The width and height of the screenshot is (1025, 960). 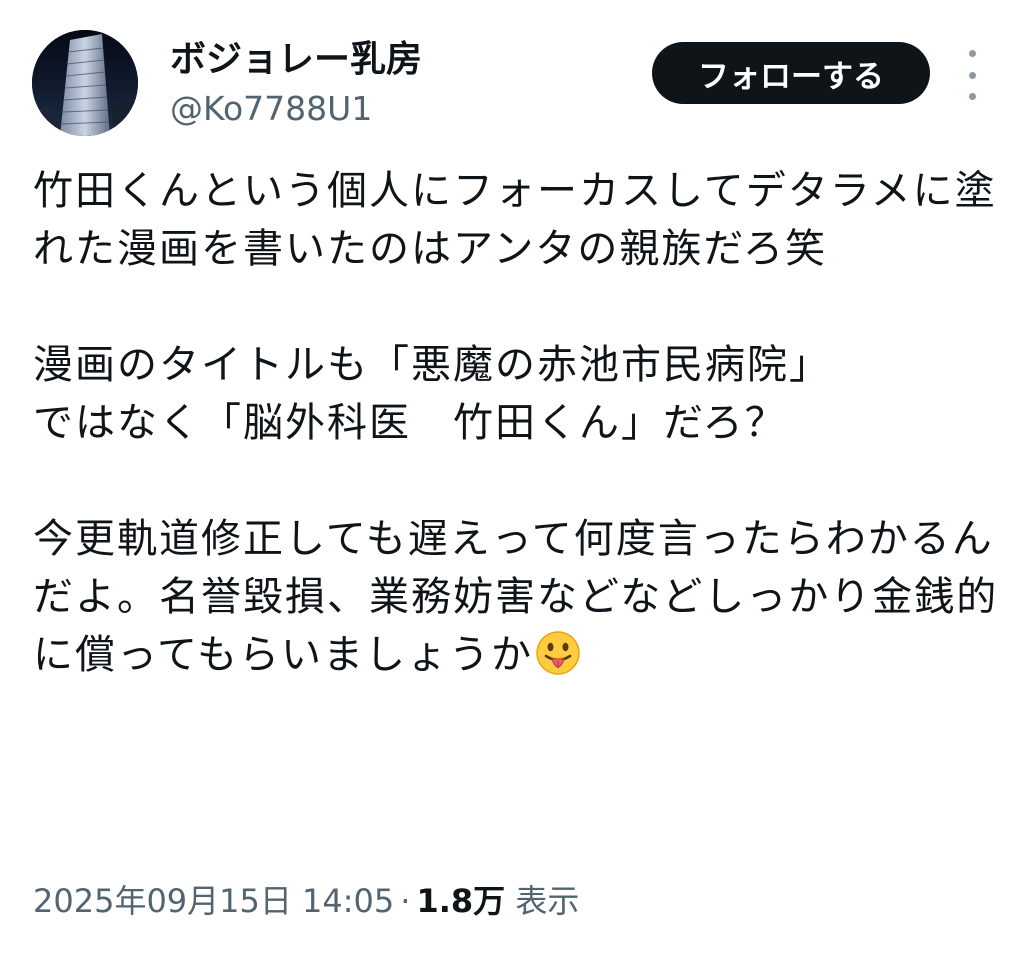 I want to click on views-count: 1.8万, so click(x=461, y=901).